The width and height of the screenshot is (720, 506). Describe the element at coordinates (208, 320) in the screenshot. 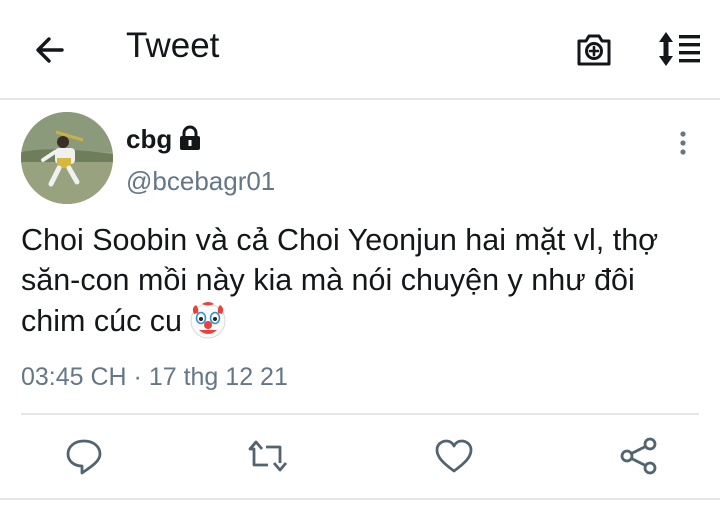

I see `clown-face-icon` at that location.